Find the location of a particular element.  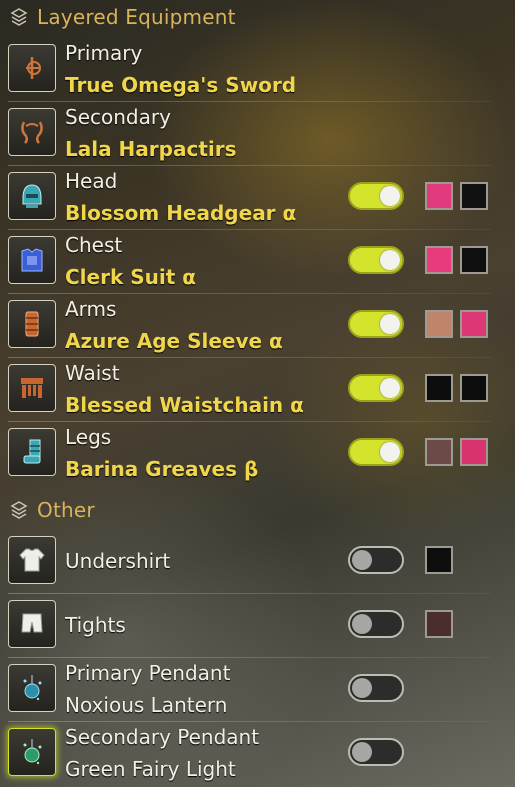

equipment-row-waist: Waist Blessed Waistchain α is located at coordinates (250, 390).